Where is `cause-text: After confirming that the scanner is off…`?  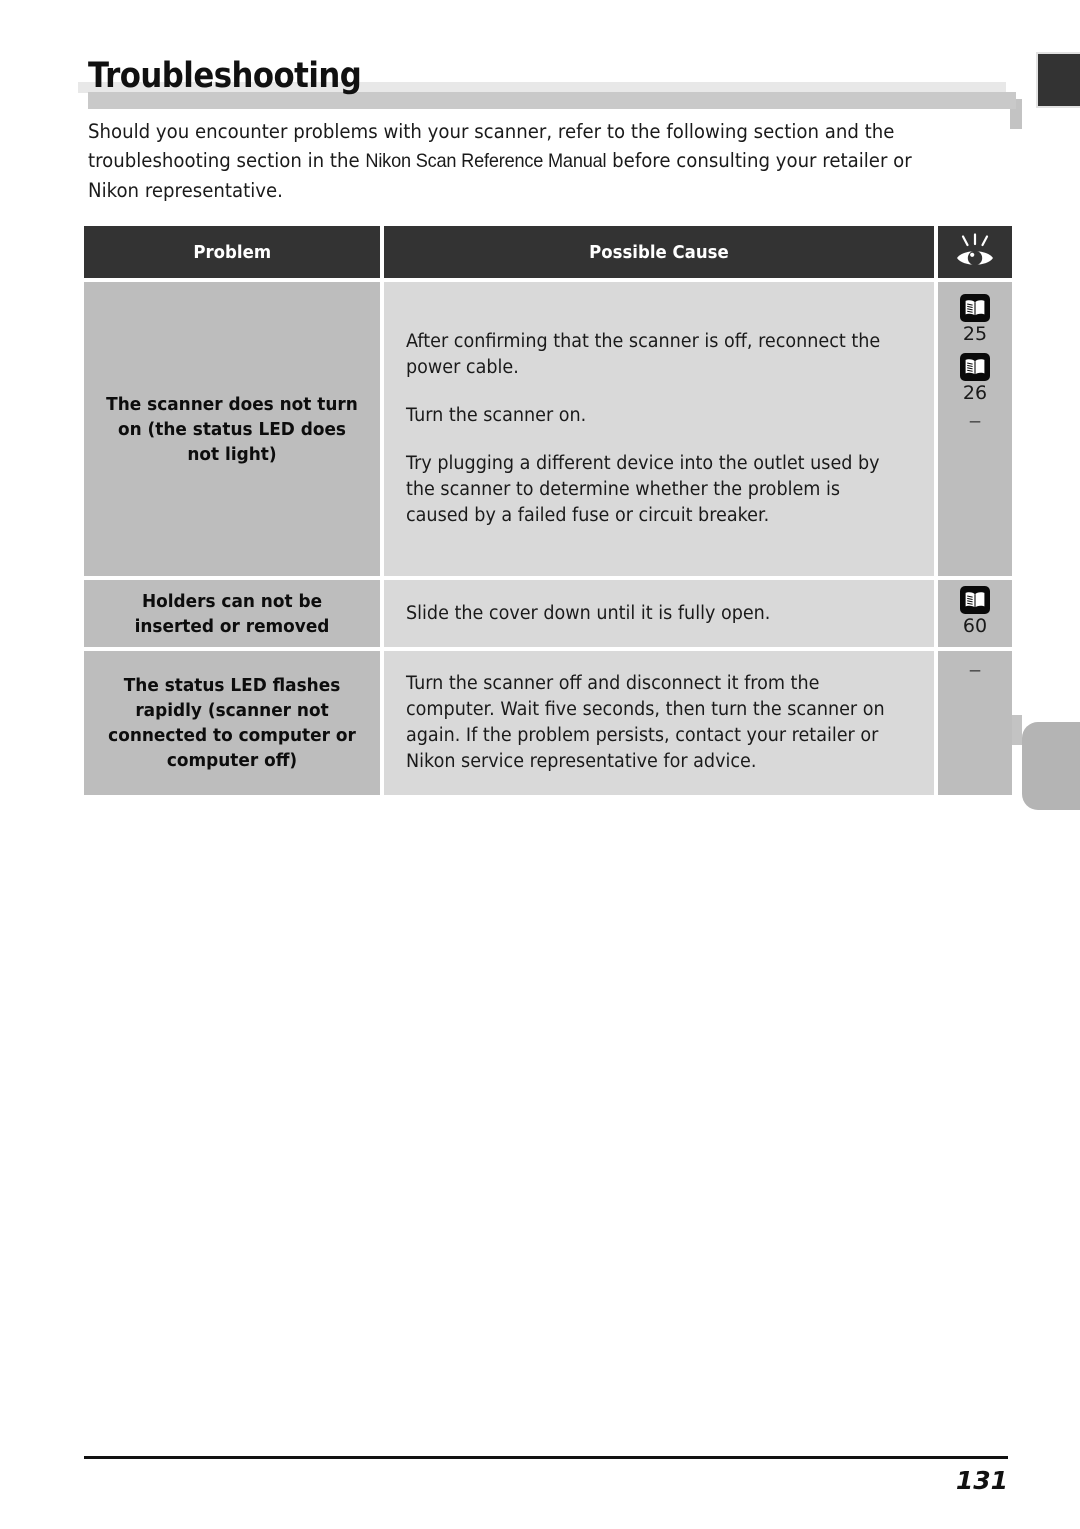 cause-text: After confirming that the scanner is off… is located at coordinates (643, 354).